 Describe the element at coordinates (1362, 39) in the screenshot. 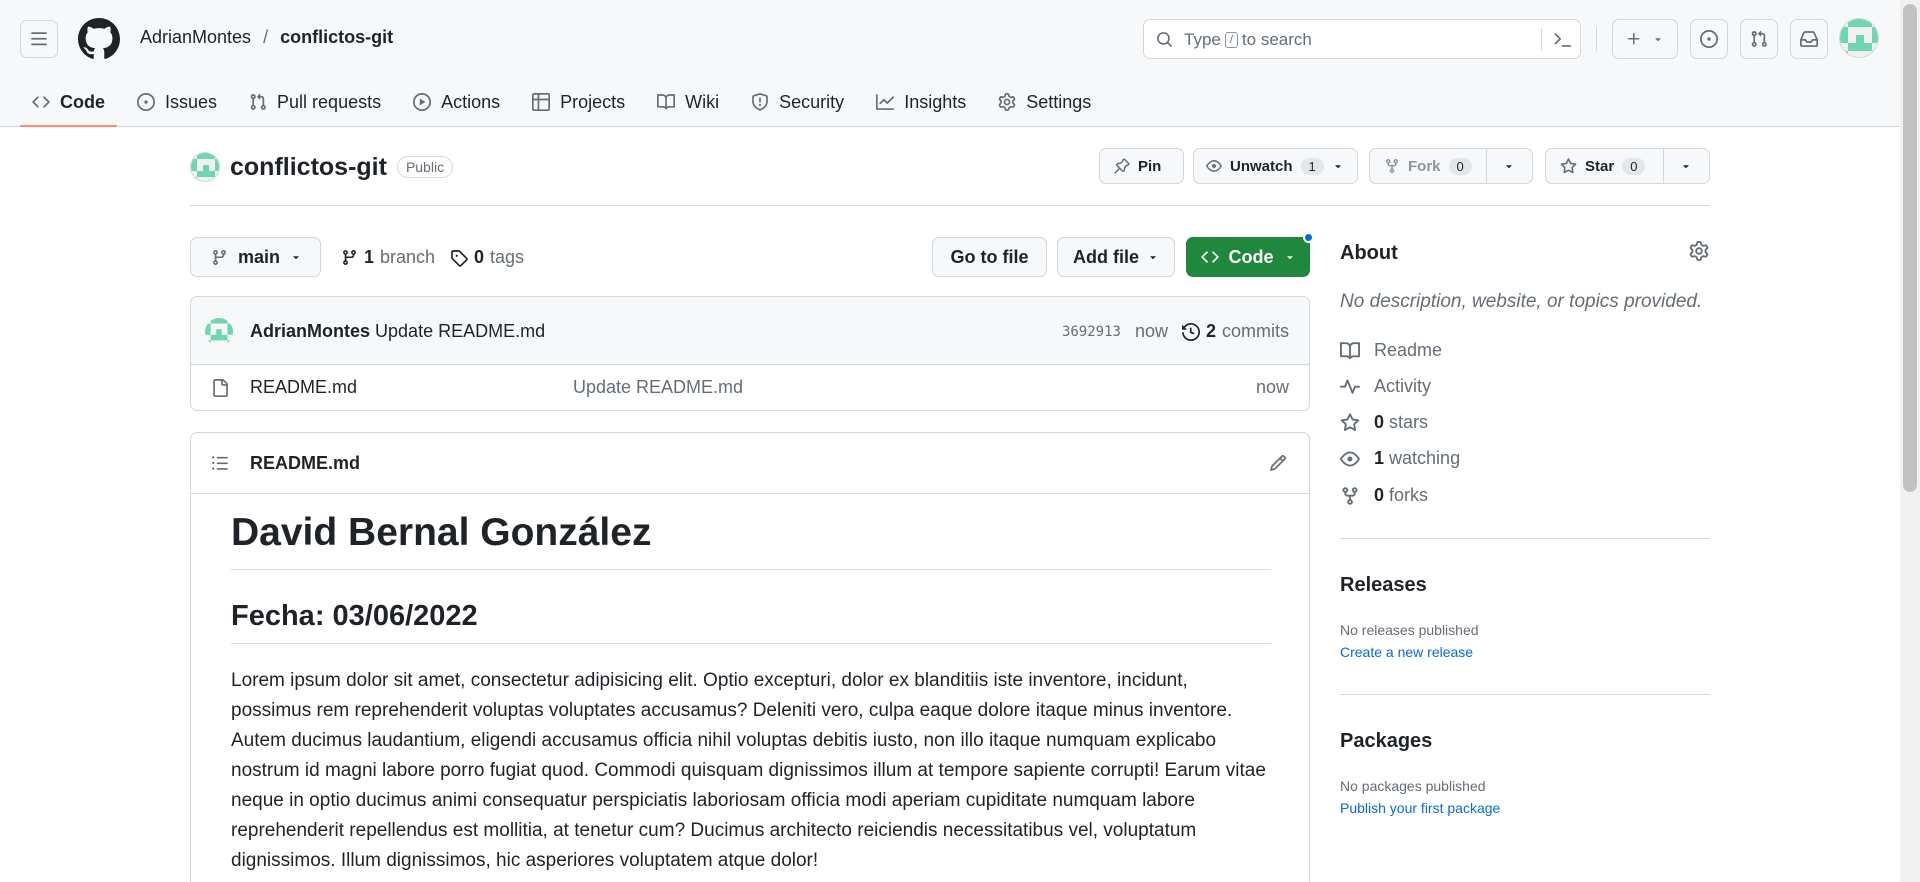

I see `search-input: Type / to search` at that location.